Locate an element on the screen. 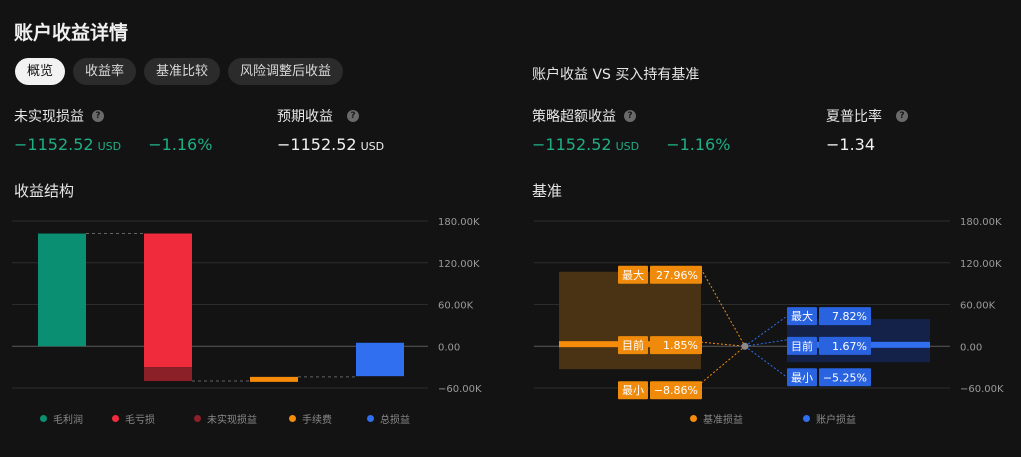 Image resolution: width=1021 pixels, height=457 pixels. benchmark-min-tag-label: 最小 is located at coordinates (633, 390).